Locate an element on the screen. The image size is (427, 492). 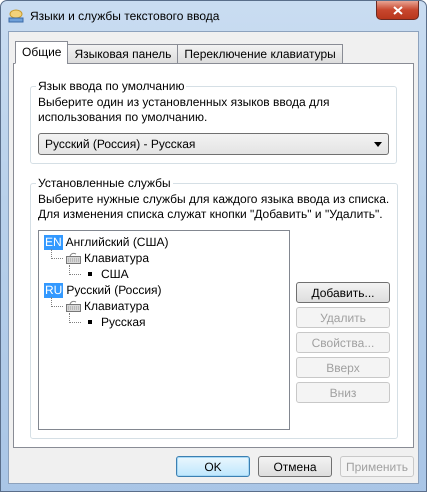
tree-item: Английский (США) is located at coordinates (117, 242).